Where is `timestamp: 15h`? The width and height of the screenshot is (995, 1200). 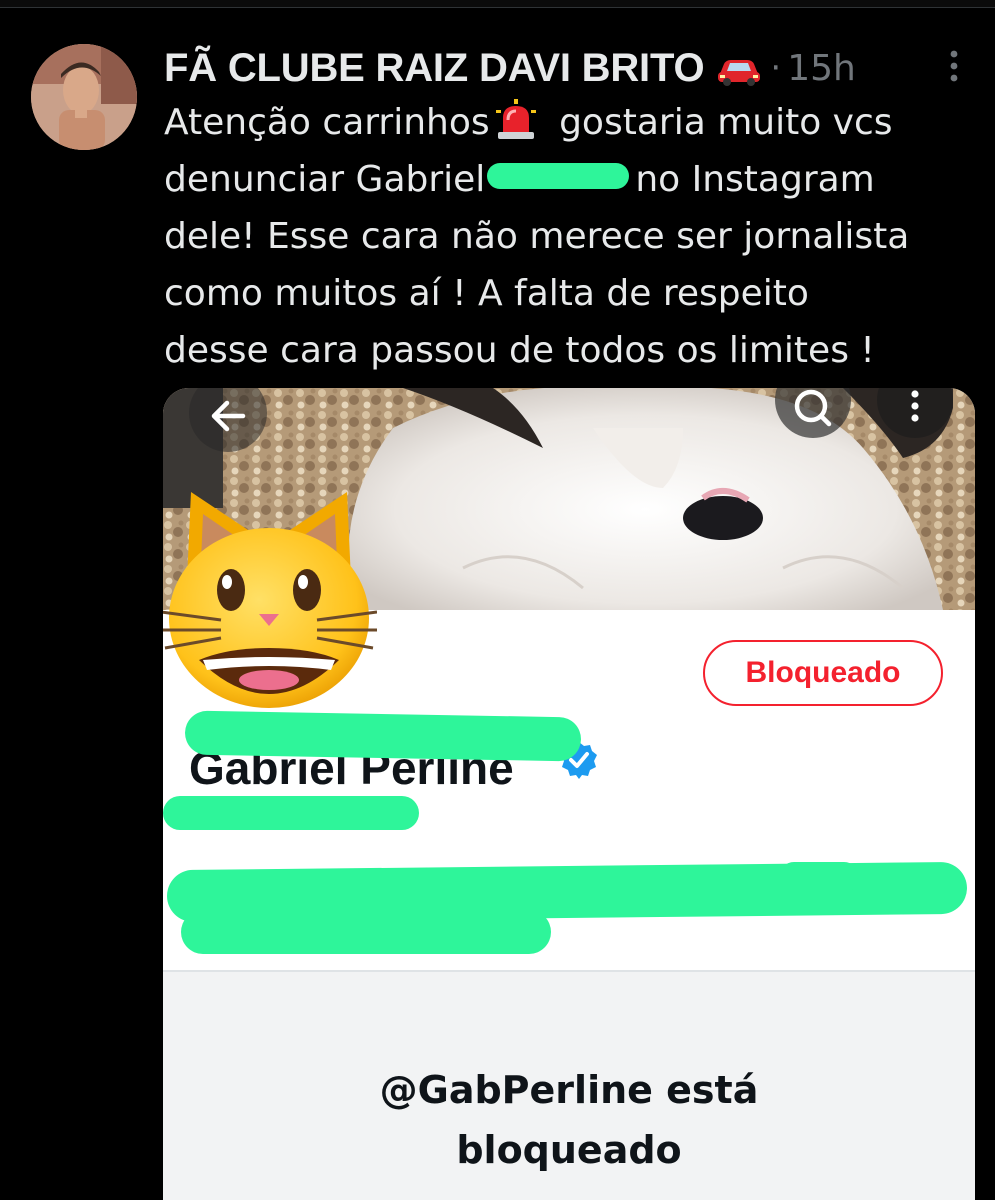
timestamp: 15h is located at coordinates (821, 68).